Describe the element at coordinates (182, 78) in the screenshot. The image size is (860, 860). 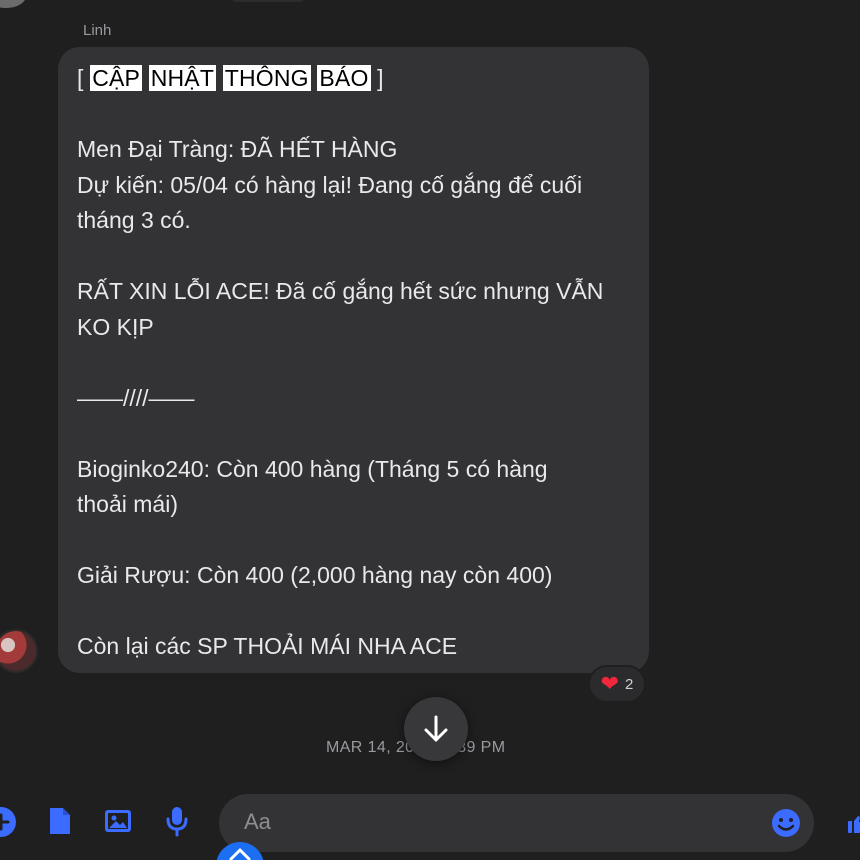
I see `heading-highlight-word: NHẬT` at that location.